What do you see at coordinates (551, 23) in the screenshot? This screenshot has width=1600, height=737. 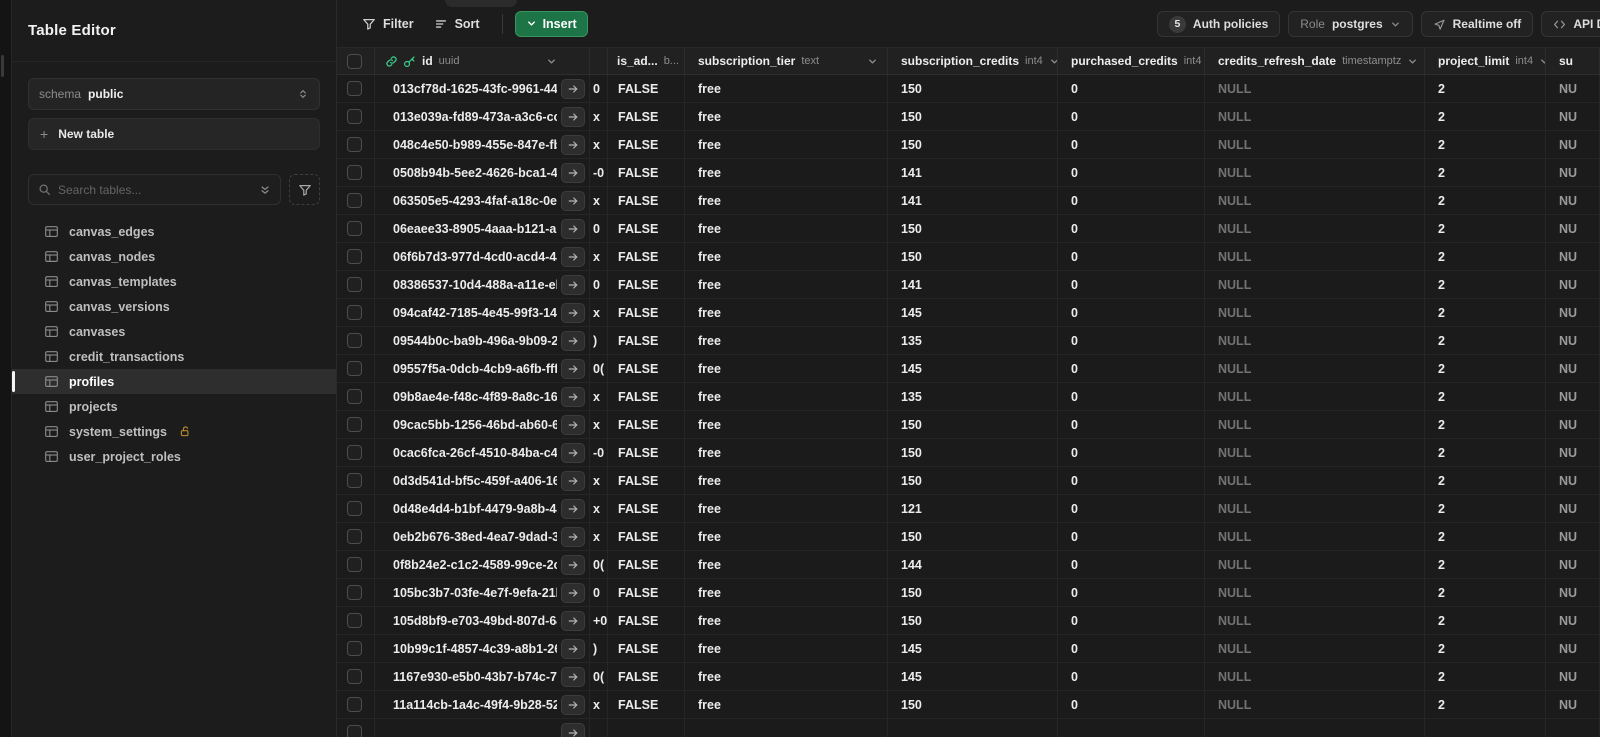 I see `insert-button: Insert` at bounding box center [551, 23].